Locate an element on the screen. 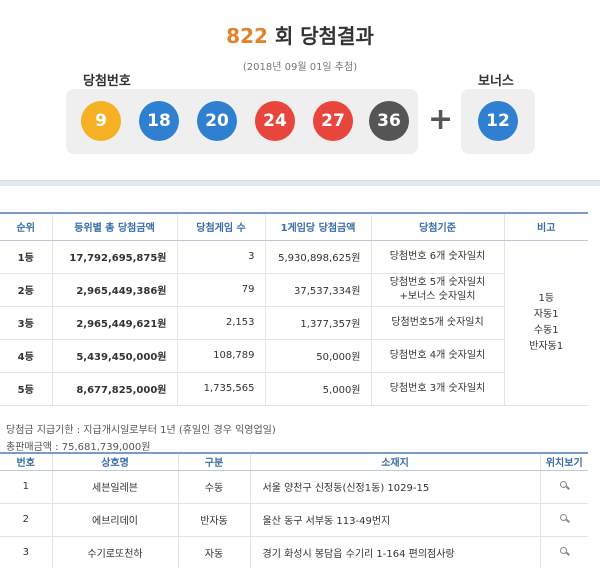 Image resolution: width=600 pixels, height=568 pixels. table-row: 2 에브리데이 반자동 울산 동구 서부동 113-49번지 is located at coordinates (294, 520).